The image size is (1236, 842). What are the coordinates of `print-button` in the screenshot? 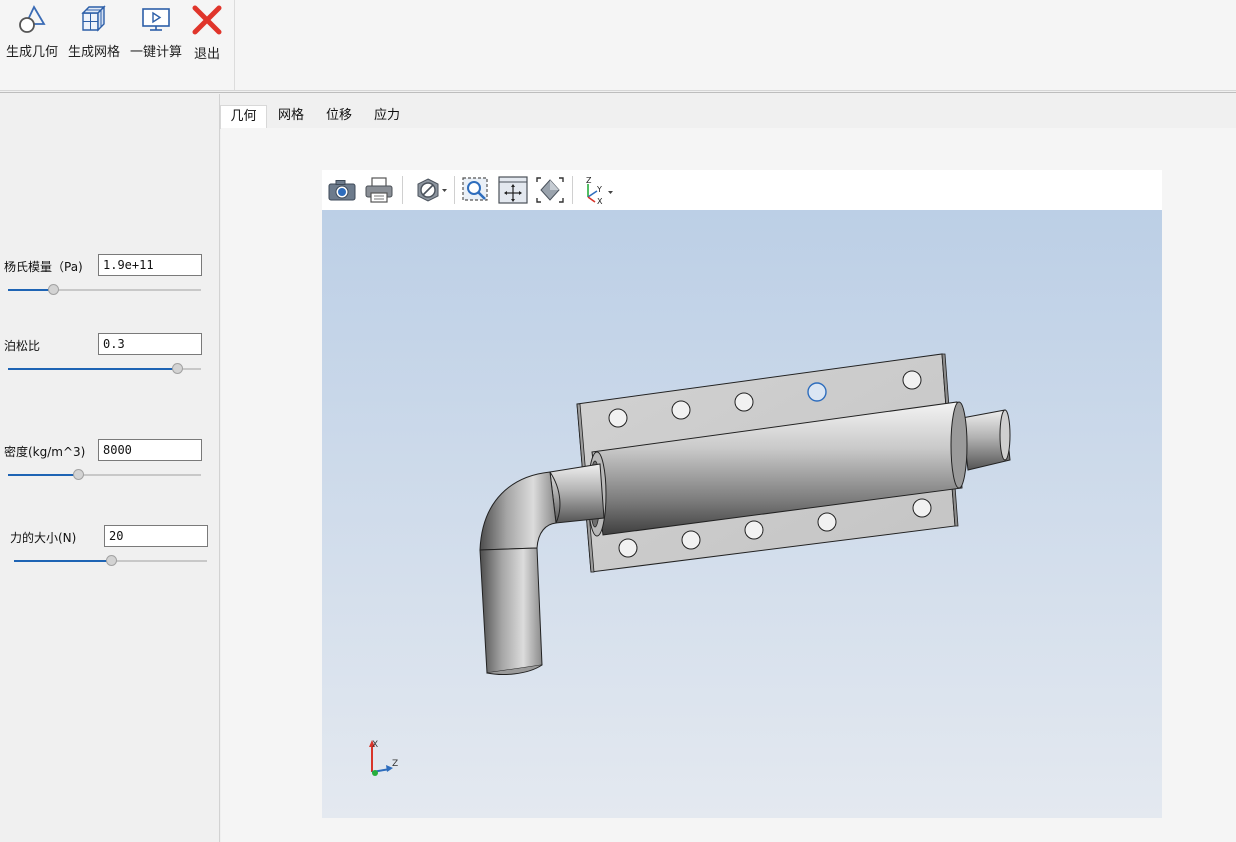 It's located at (379, 190).